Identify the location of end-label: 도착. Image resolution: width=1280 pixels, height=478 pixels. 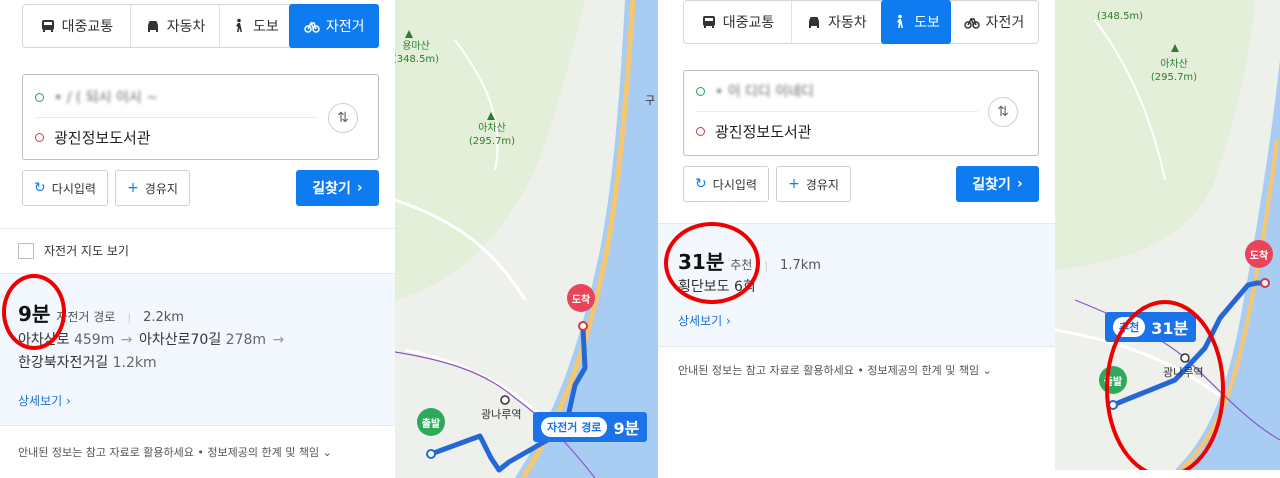
(581, 300).